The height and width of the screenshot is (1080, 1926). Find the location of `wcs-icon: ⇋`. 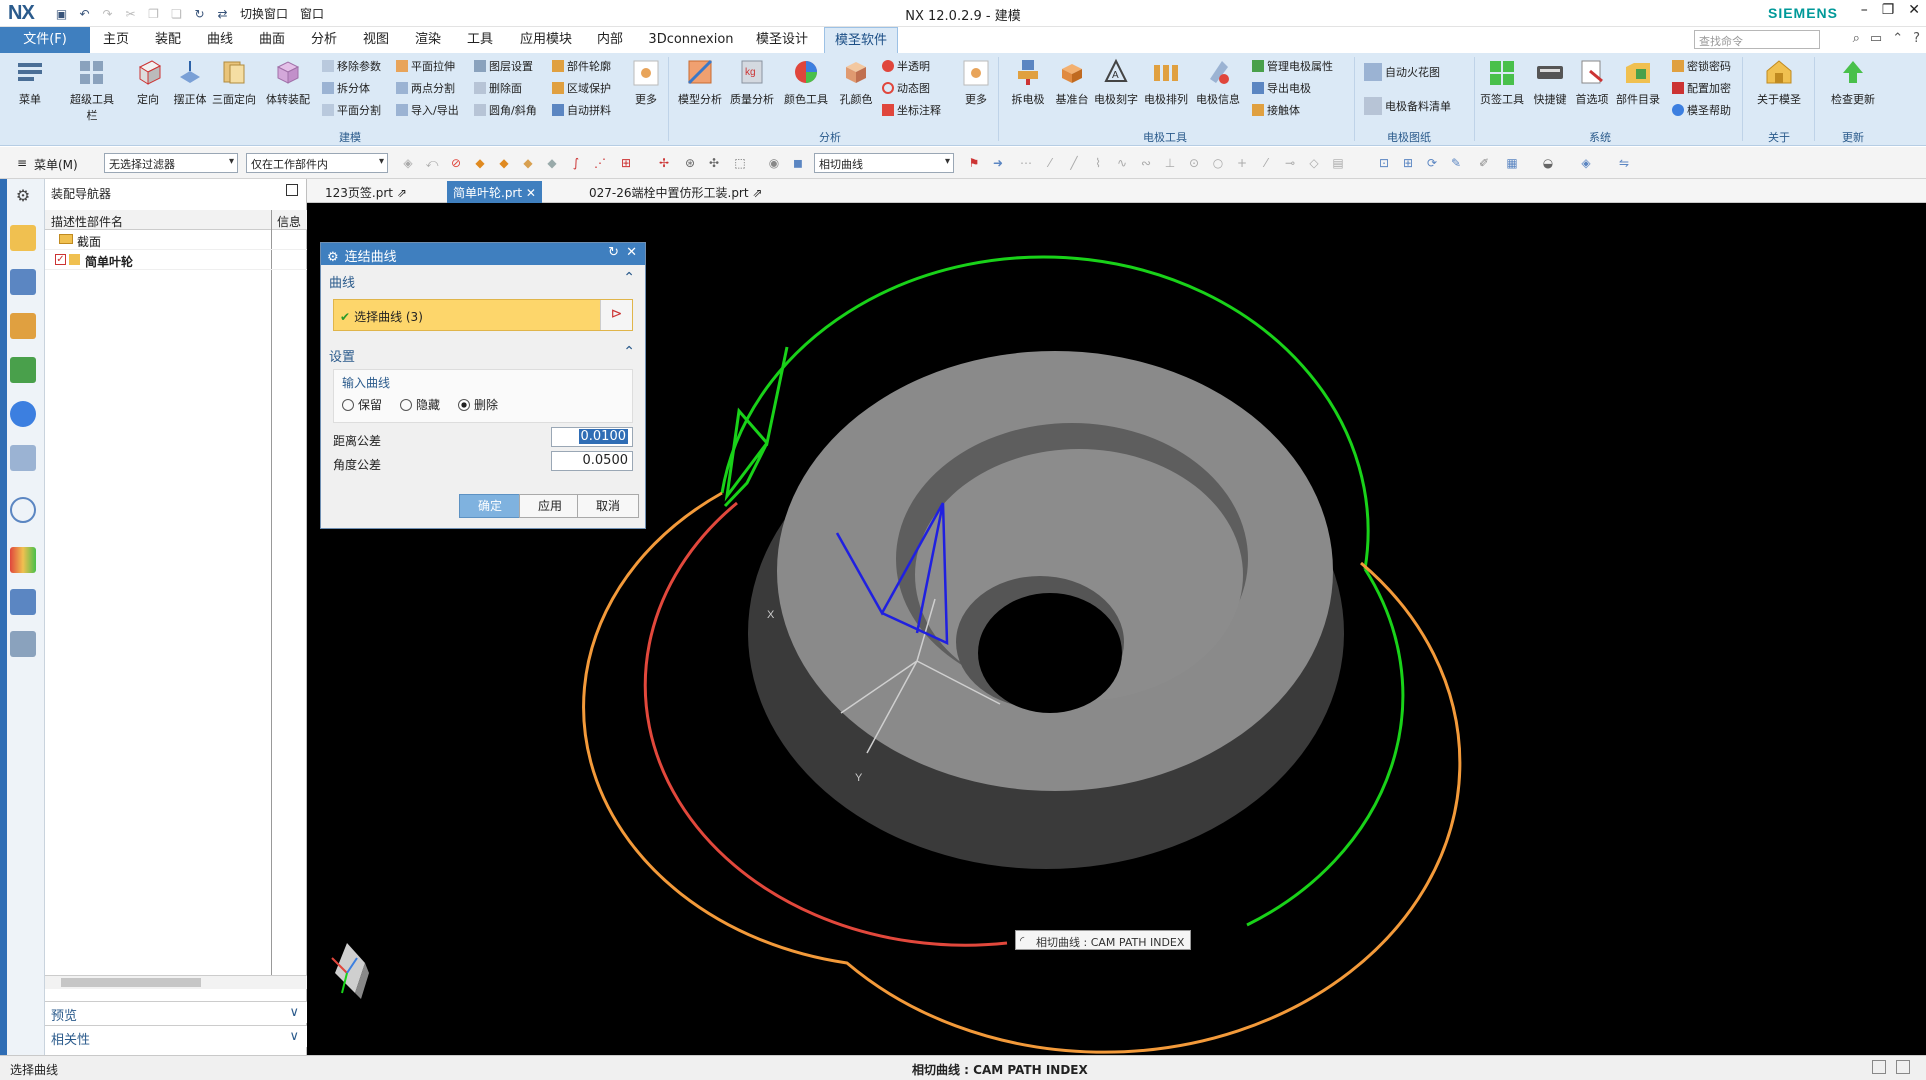

wcs-icon: ⇋ is located at coordinates (1624, 163).